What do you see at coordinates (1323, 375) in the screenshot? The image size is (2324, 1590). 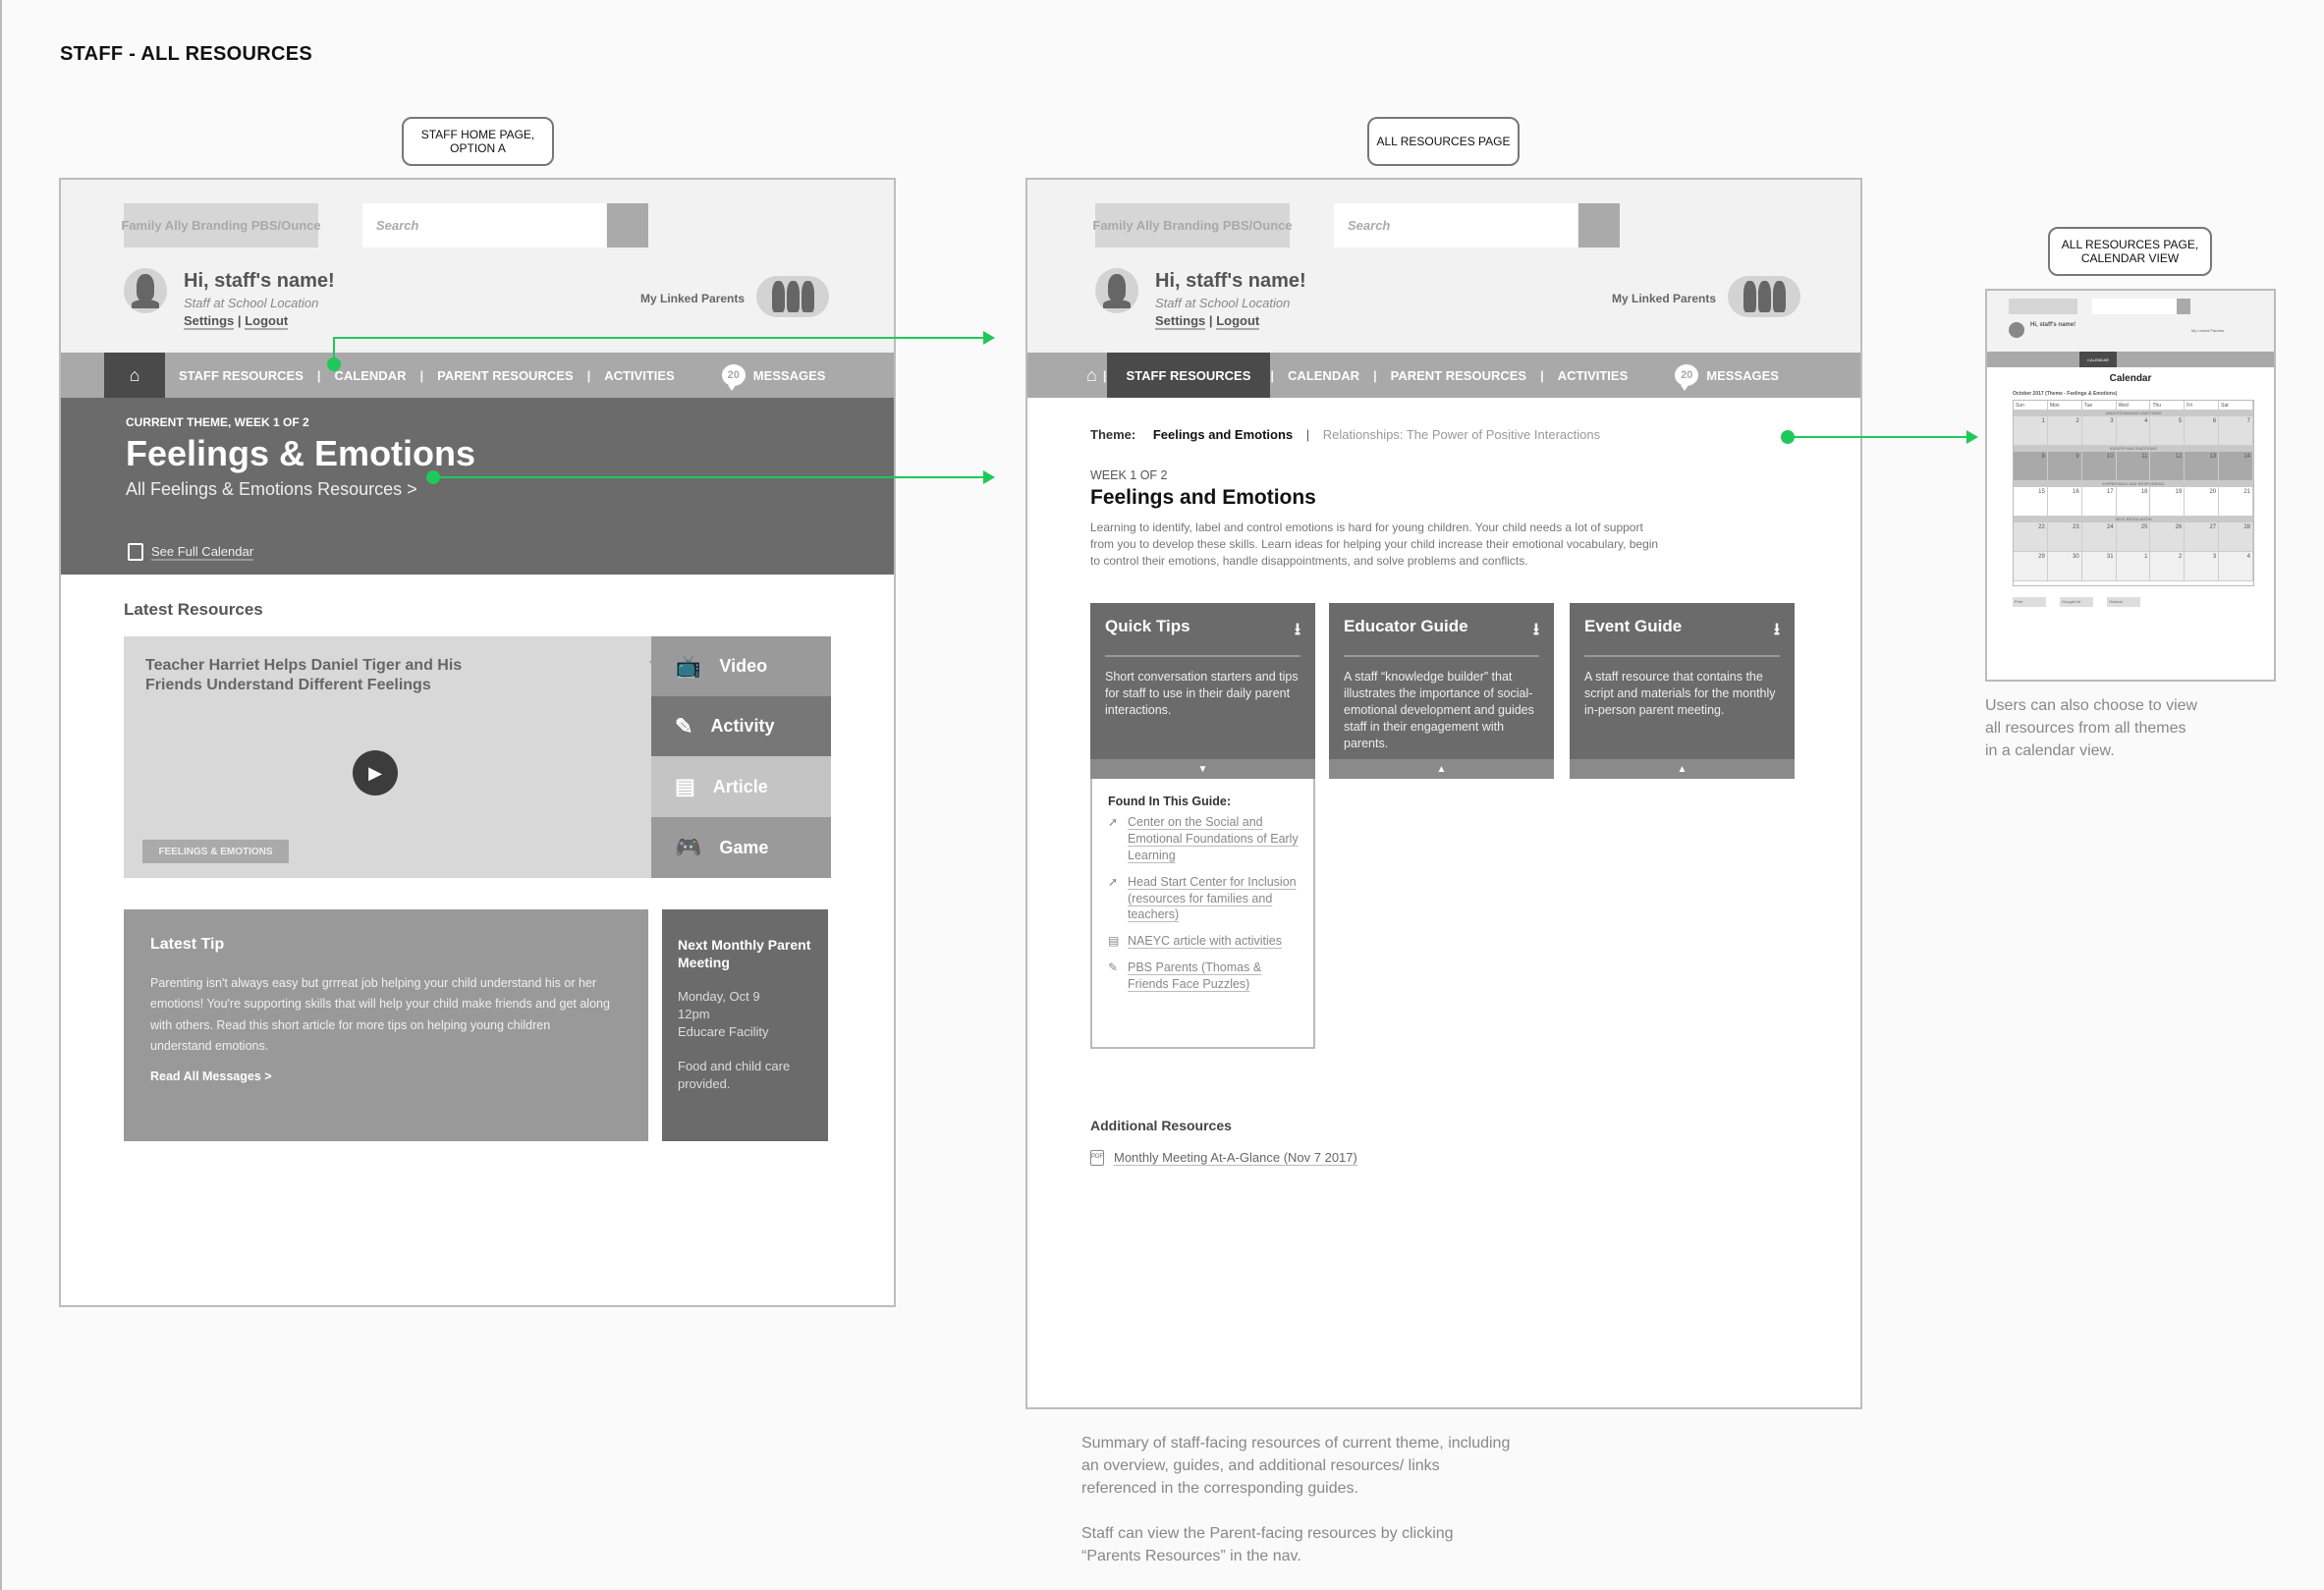 I see `nav-calendar: CALENDAR` at bounding box center [1323, 375].